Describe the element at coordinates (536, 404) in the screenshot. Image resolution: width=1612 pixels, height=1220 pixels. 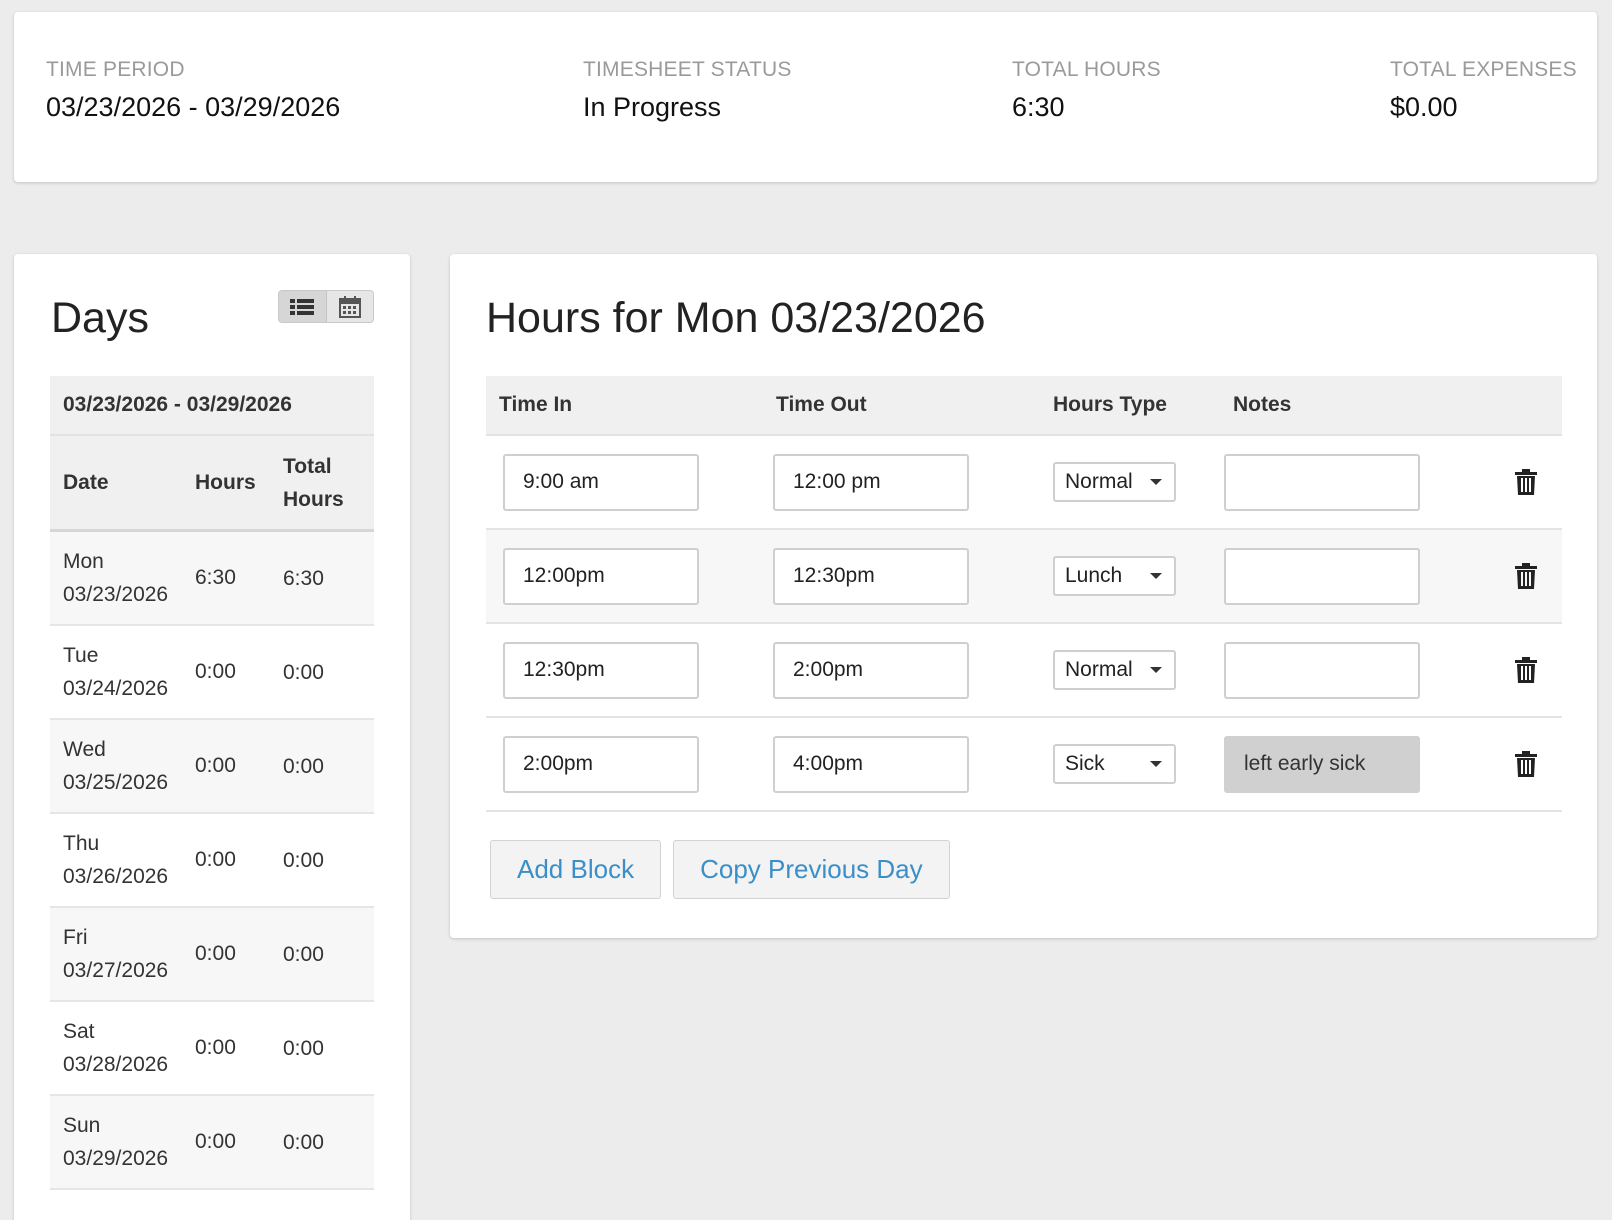
I see `time-in-column-header: Time In` at that location.